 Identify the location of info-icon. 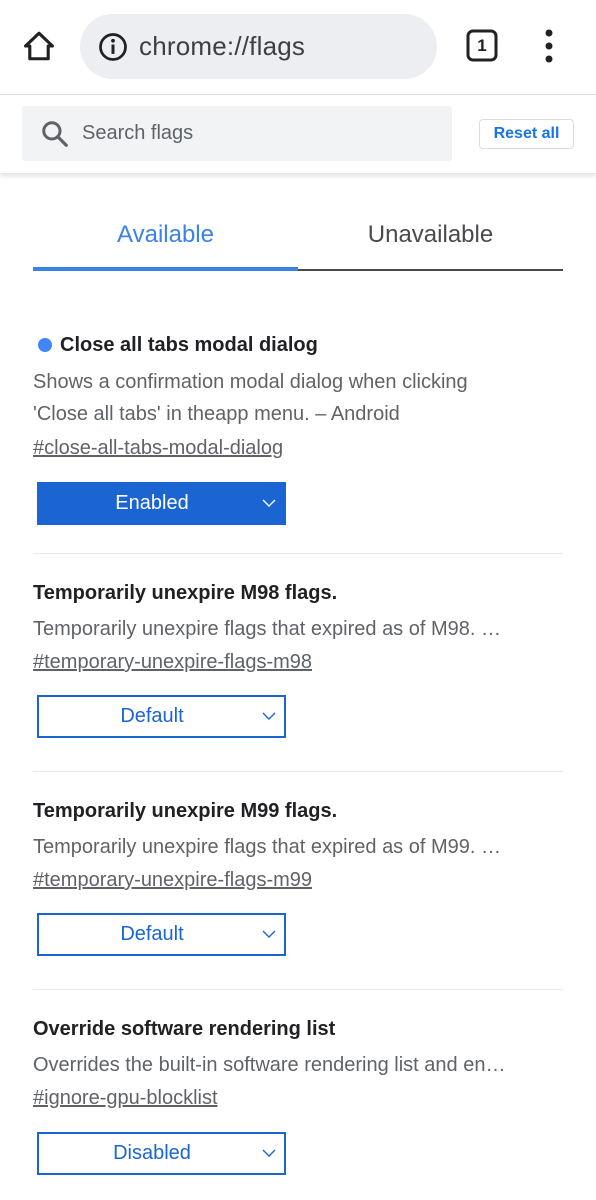
(113, 47).